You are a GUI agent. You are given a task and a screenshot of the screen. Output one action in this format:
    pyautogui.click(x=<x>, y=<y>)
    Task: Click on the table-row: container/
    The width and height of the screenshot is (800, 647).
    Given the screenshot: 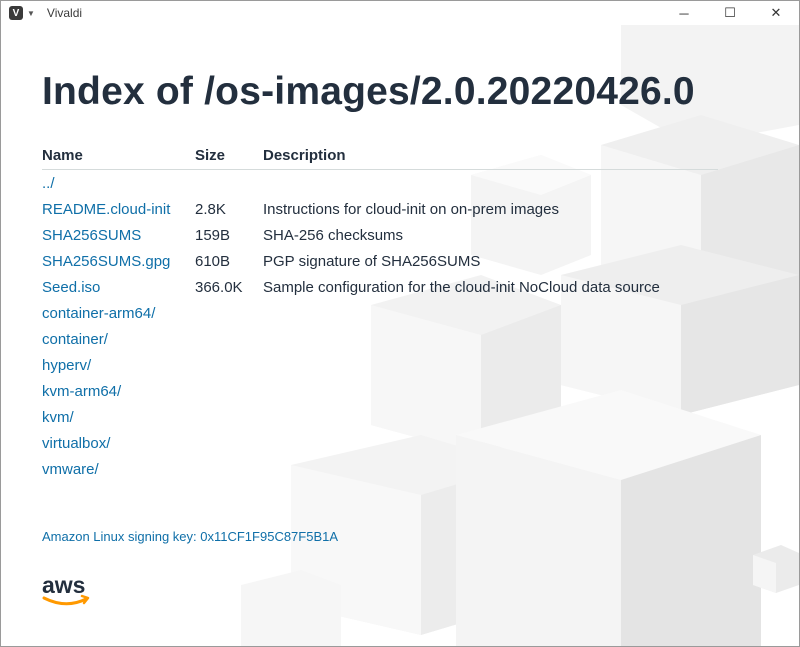 What is the action you would take?
    pyautogui.click(x=380, y=339)
    